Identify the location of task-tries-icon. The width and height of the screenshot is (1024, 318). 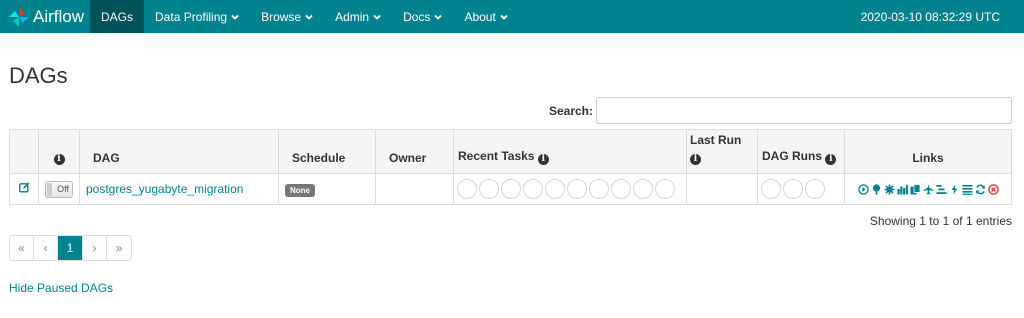
(915, 189).